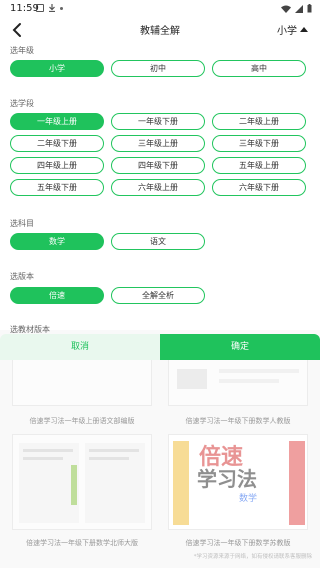 The height and width of the screenshot is (568, 320). What do you see at coordinates (309, 8) in the screenshot?
I see `battery-icon` at bounding box center [309, 8].